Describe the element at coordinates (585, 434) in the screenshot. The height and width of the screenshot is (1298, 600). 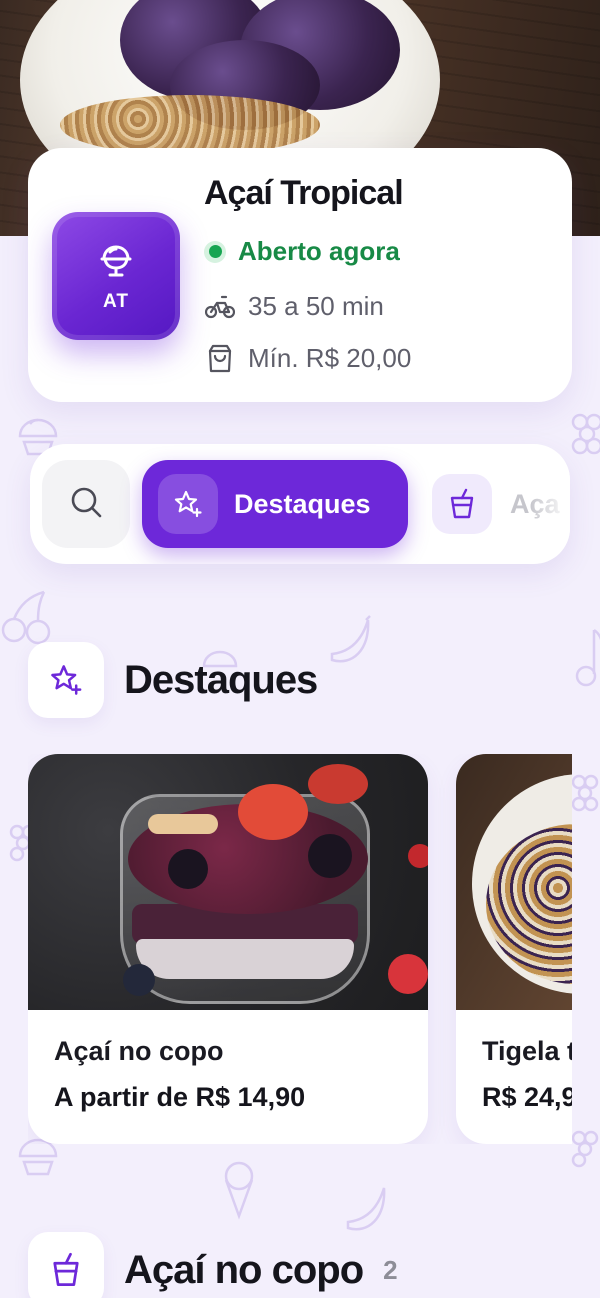
I see `grapes-doodle` at that location.